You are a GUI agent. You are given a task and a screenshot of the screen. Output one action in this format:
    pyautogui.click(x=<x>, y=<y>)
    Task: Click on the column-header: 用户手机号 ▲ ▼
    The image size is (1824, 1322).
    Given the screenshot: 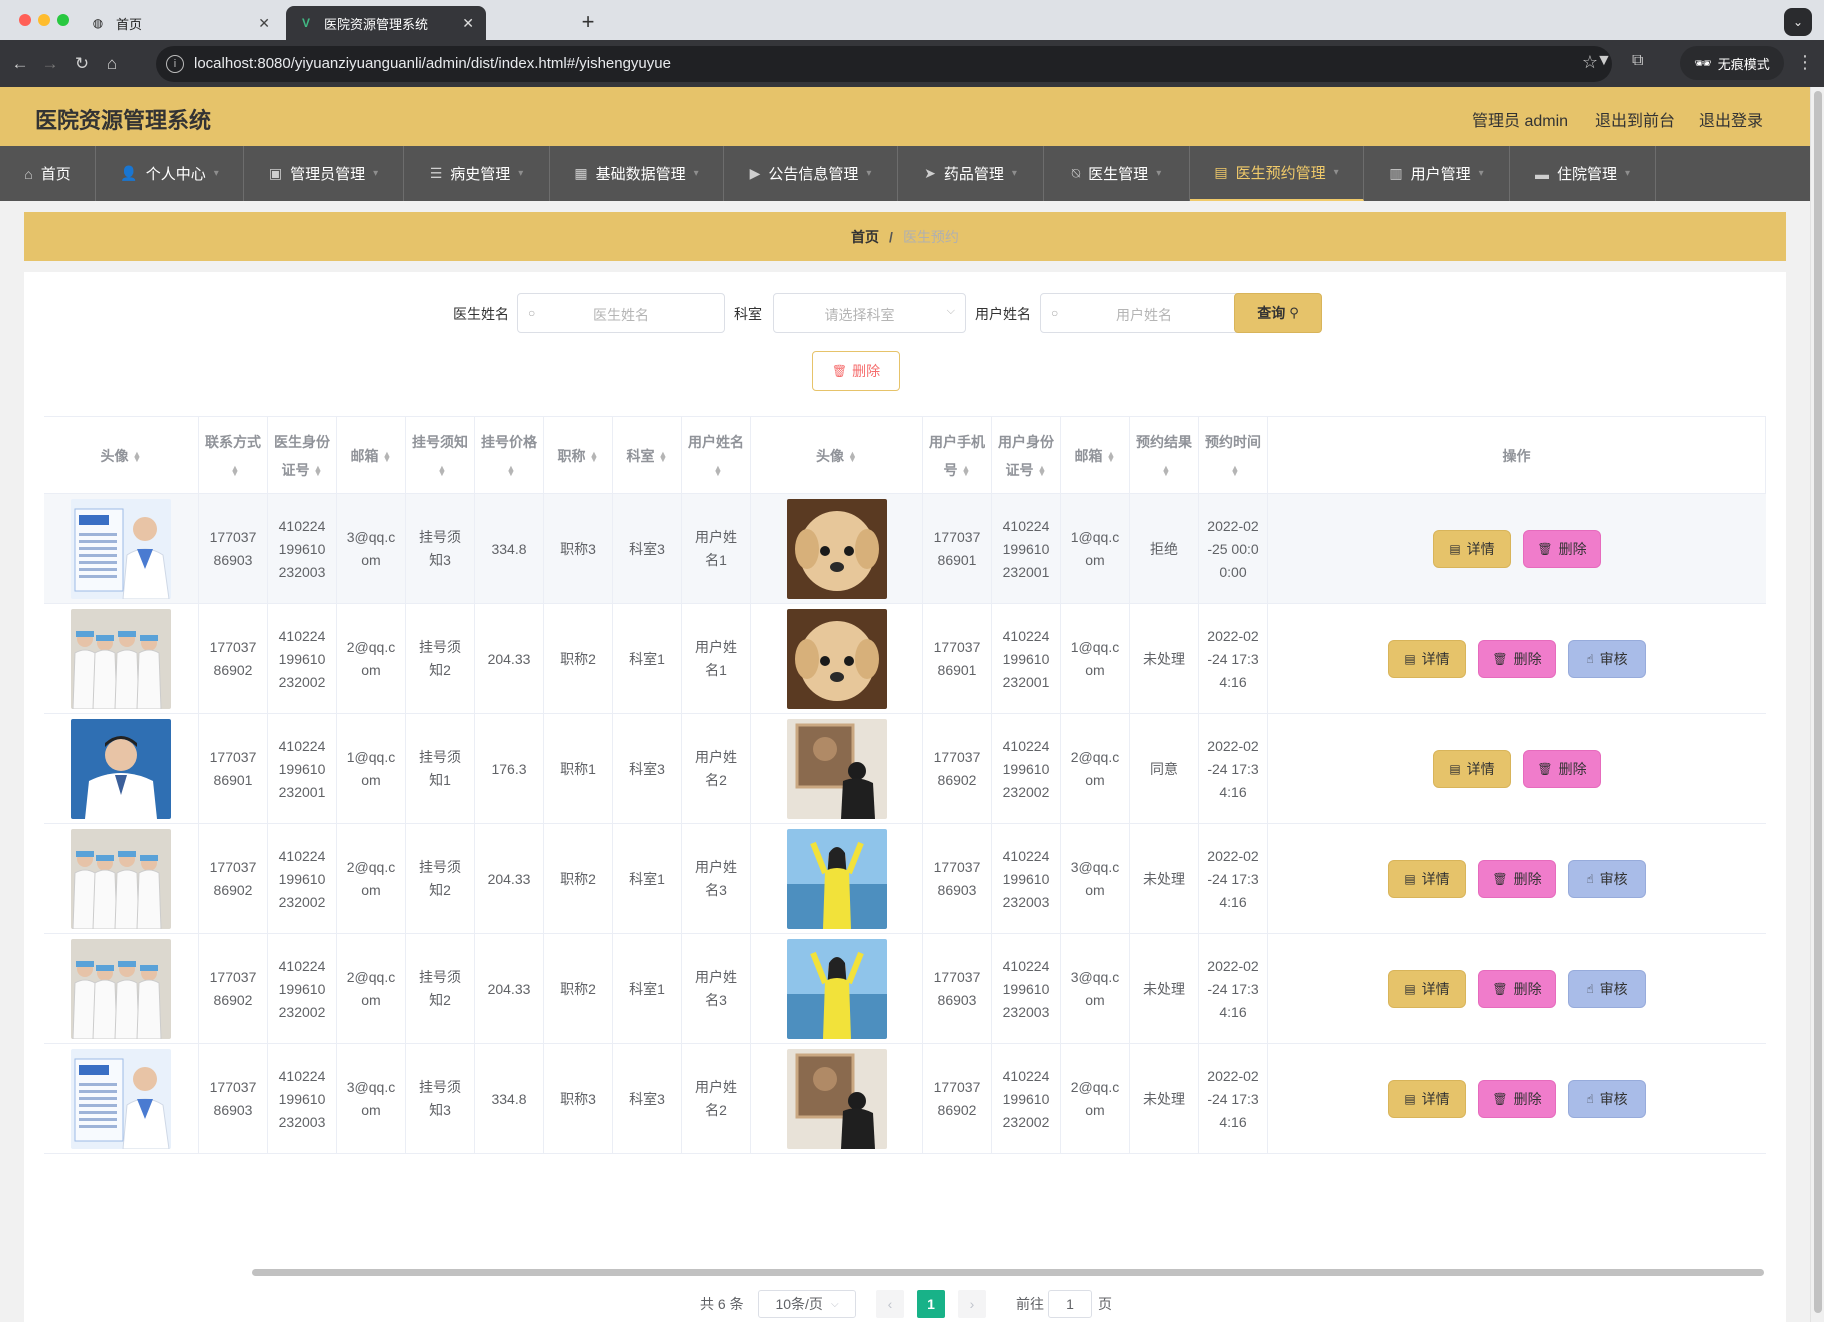 What is the action you would take?
    pyautogui.click(x=957, y=456)
    